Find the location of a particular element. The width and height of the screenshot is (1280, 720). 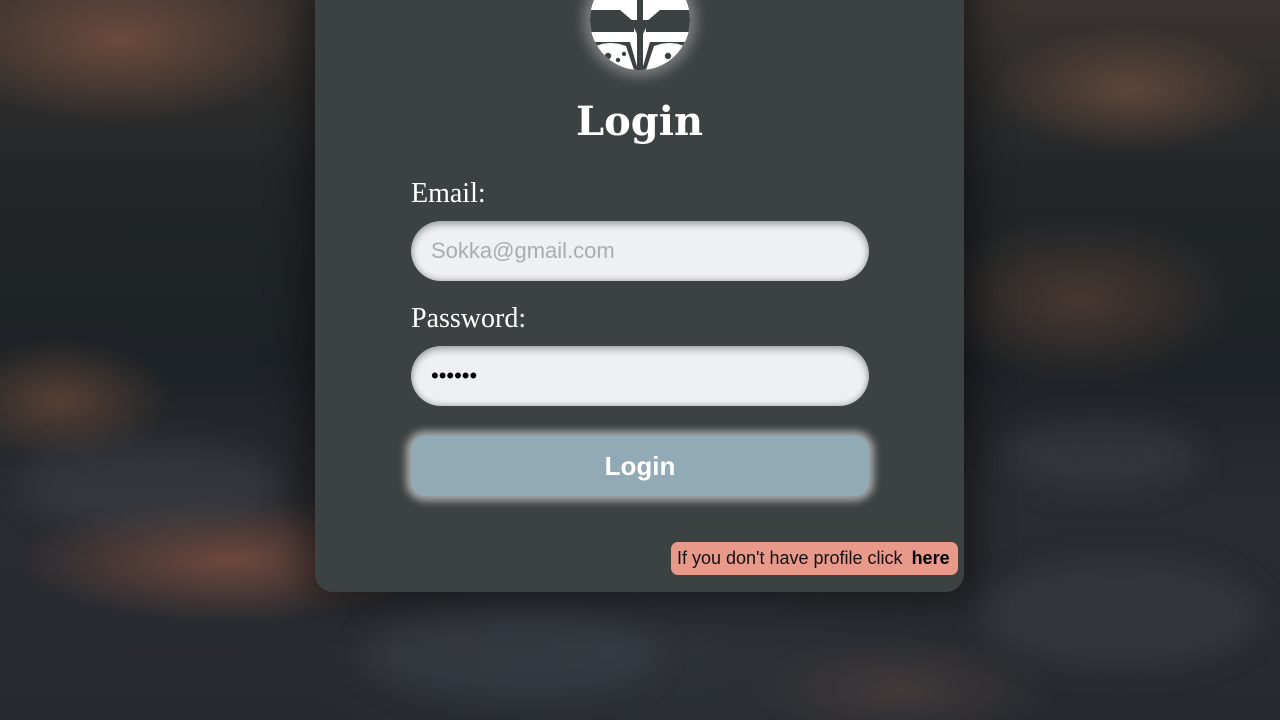

login-button: Login is located at coordinates (640, 466).